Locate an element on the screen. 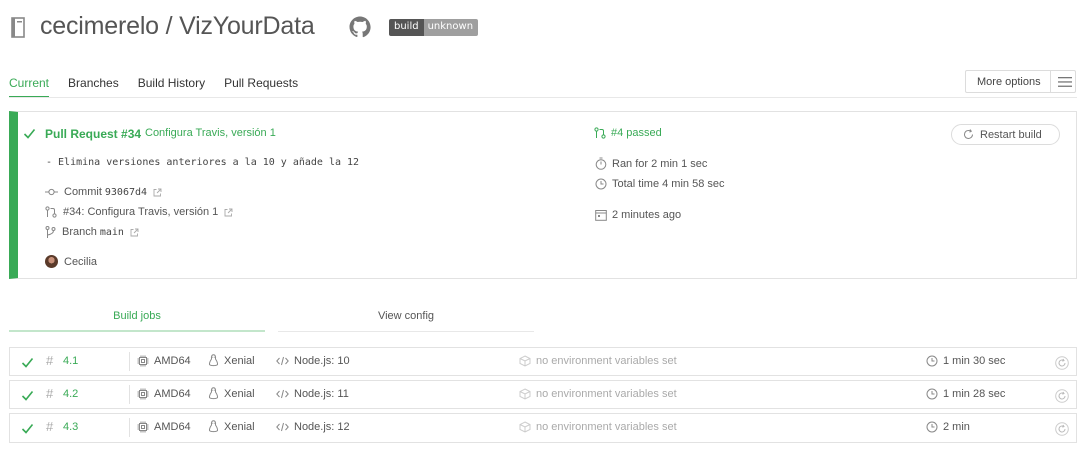  job-duration: 2 min is located at coordinates (948, 427).